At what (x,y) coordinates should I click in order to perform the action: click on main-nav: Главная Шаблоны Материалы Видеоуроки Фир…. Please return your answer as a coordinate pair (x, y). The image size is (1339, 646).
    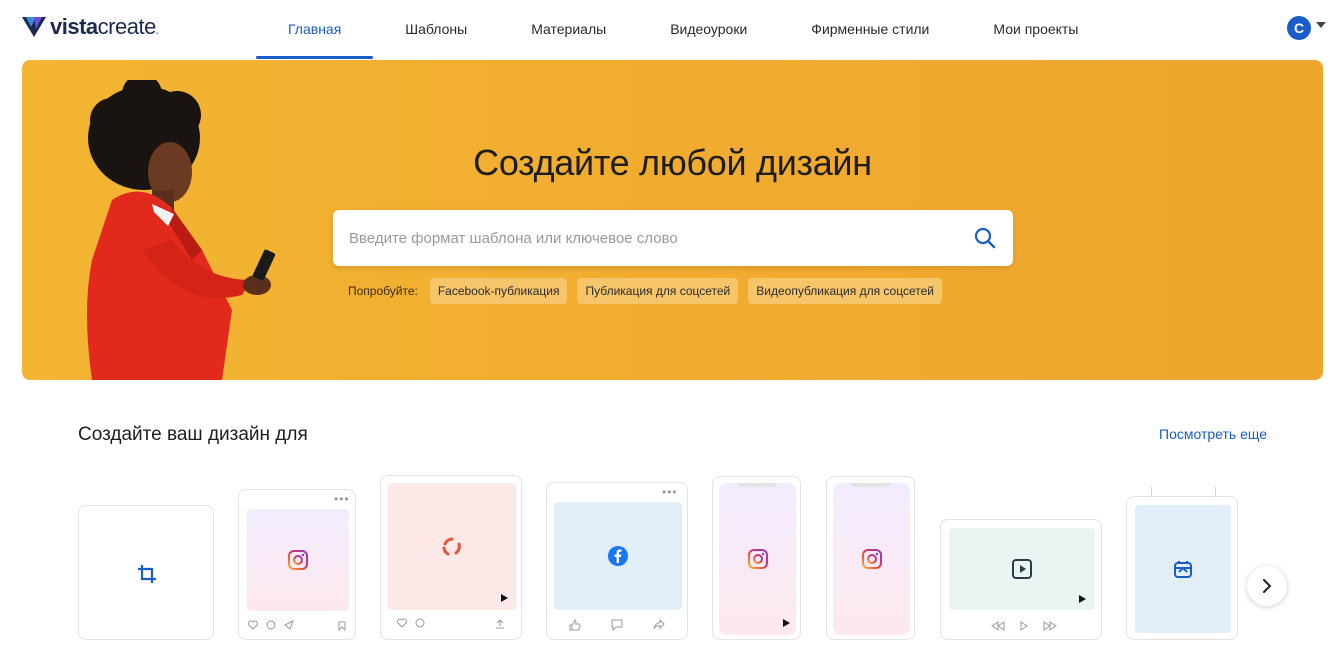
    Looking at the image, I should click on (683, 29).